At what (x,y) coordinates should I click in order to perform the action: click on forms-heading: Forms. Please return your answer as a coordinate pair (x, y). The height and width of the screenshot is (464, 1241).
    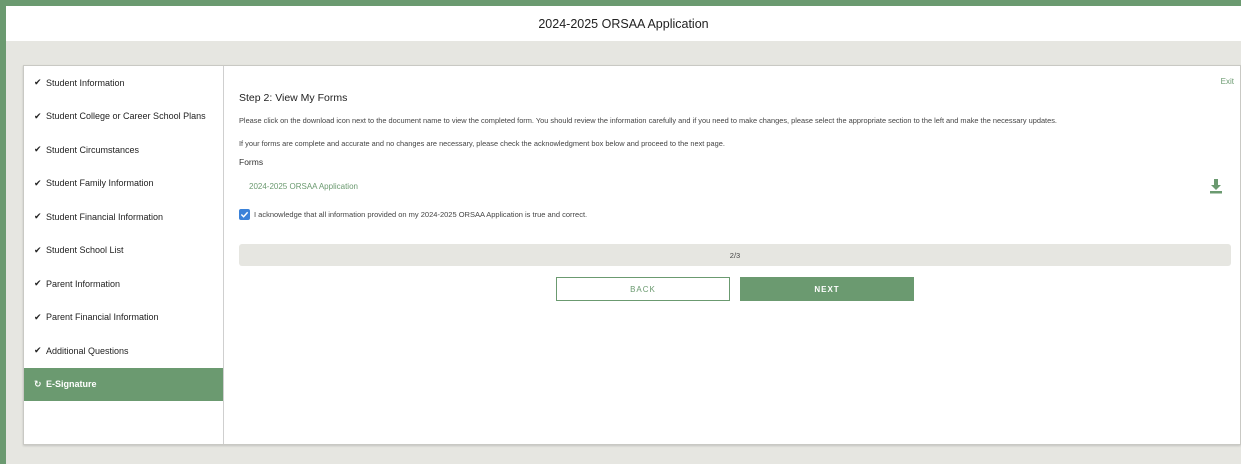
    Looking at the image, I should click on (251, 162).